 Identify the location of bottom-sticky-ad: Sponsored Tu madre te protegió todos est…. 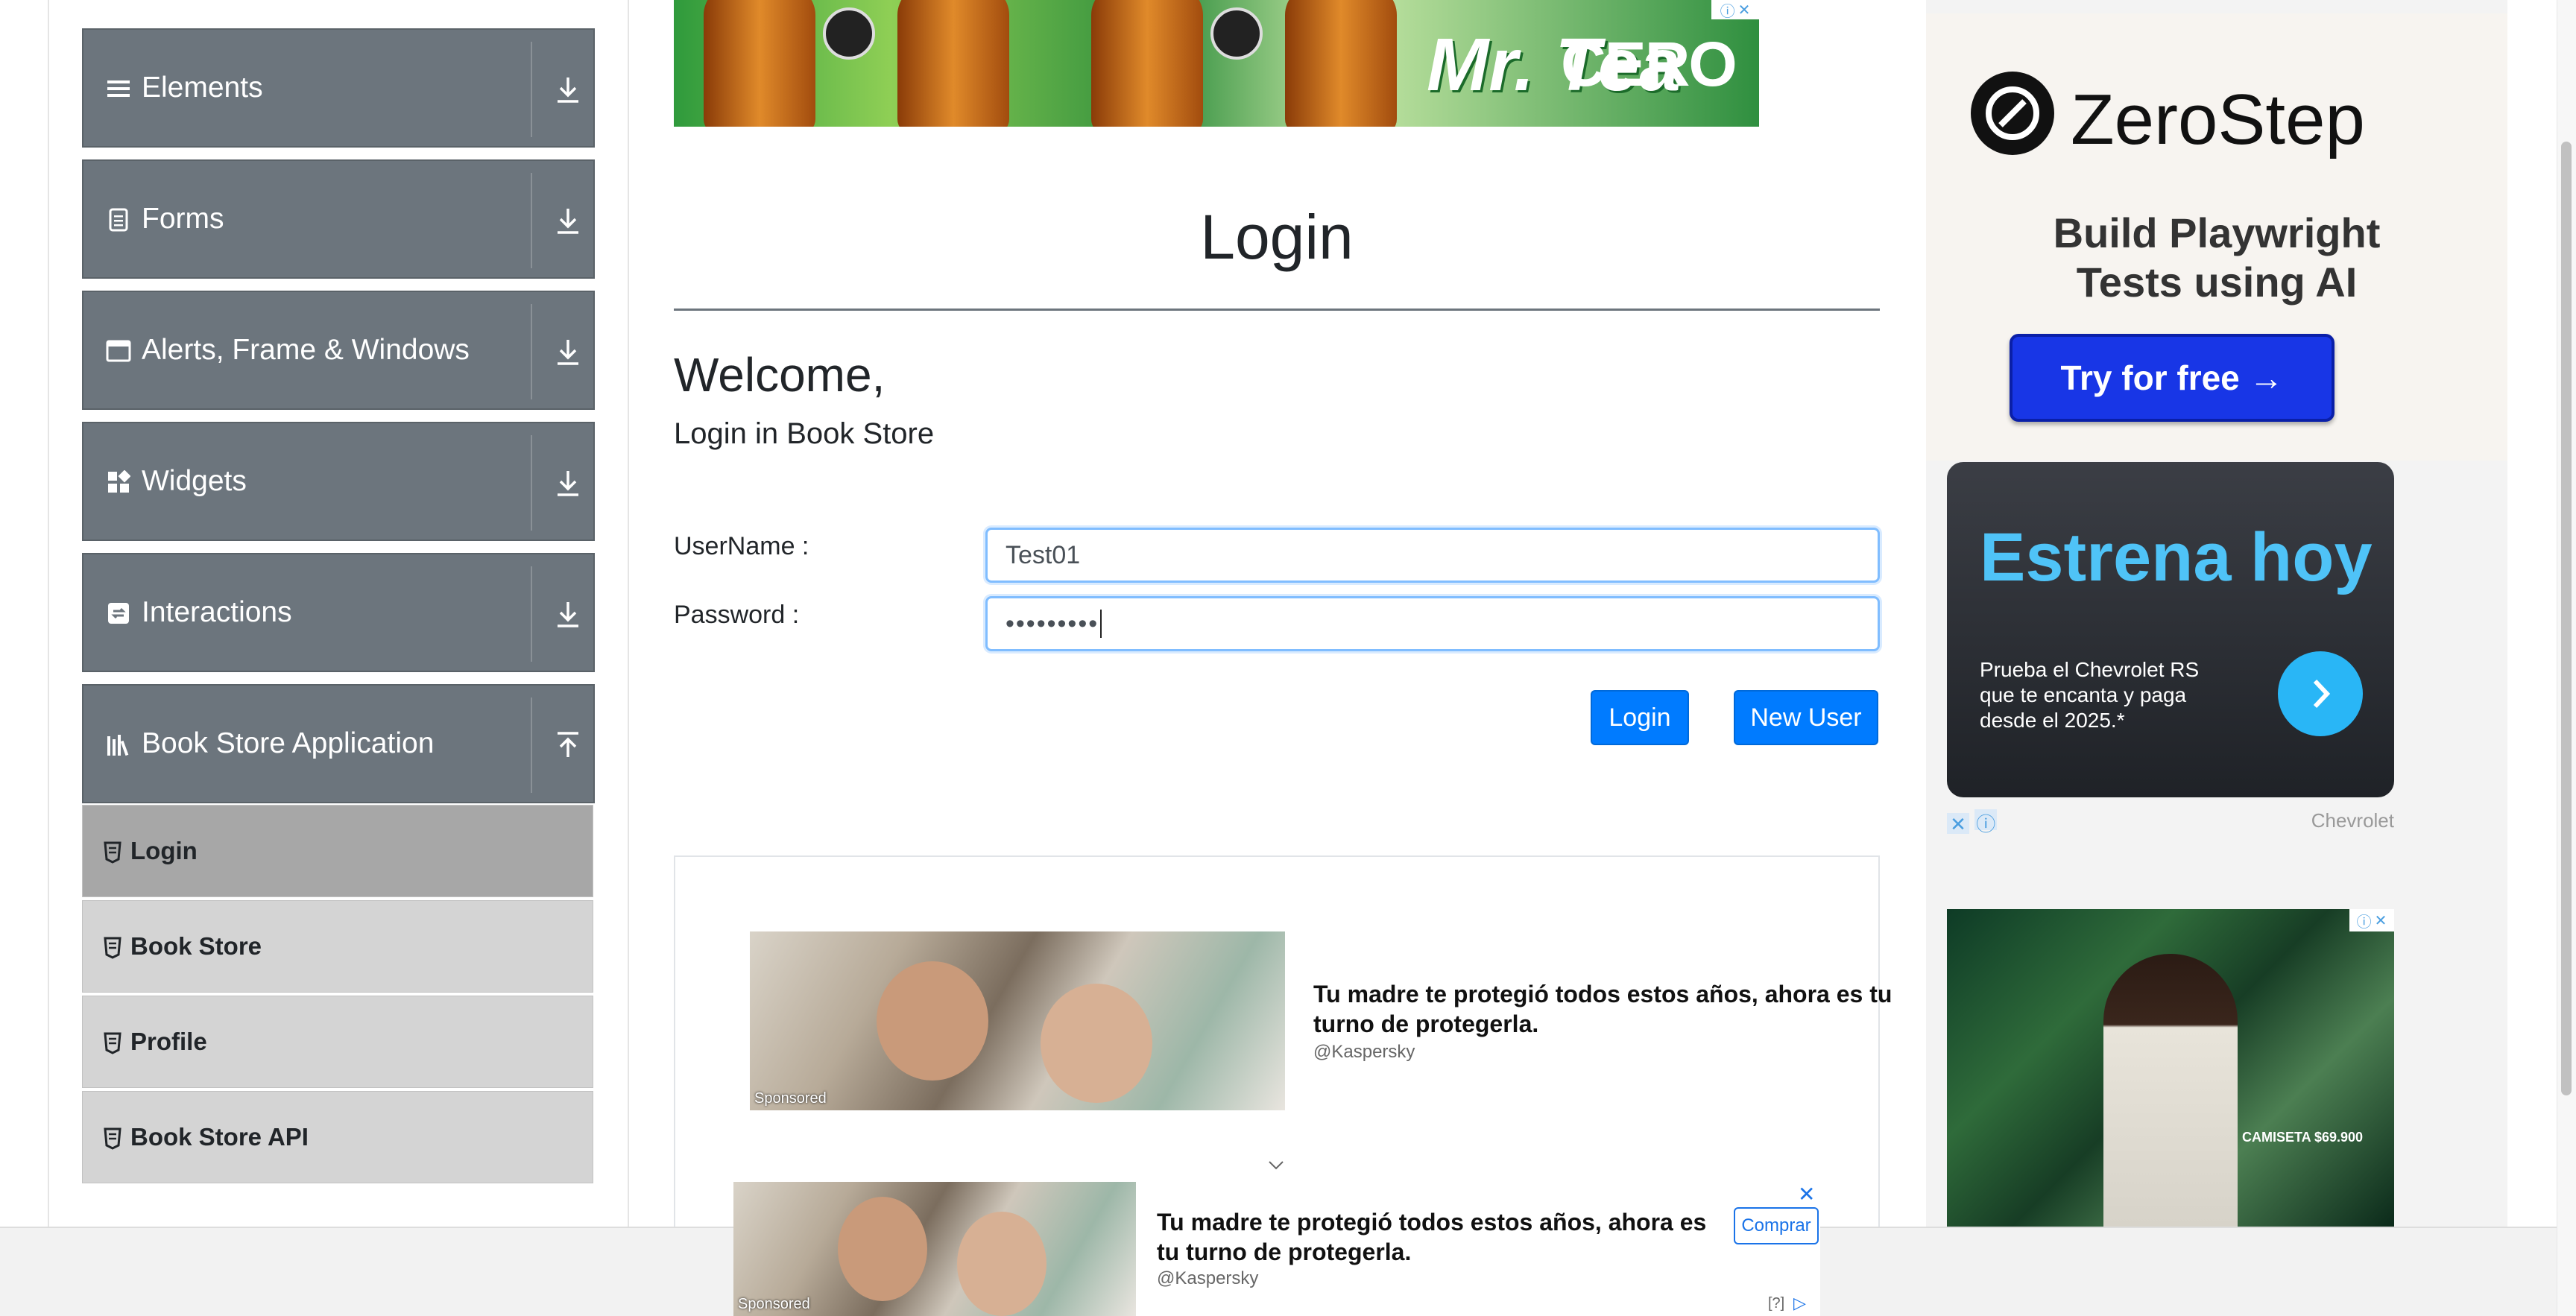
(1276, 1249).